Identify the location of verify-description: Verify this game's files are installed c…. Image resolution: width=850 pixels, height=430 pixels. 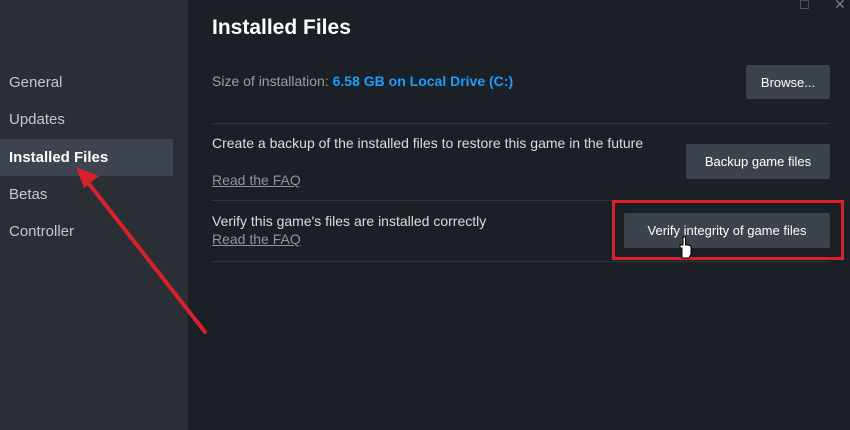
(349, 221).